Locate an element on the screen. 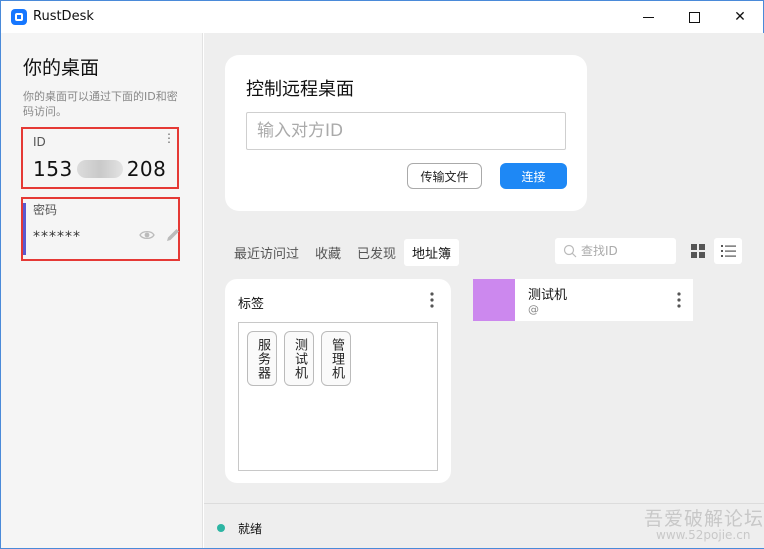  app-title: RustDesk is located at coordinates (63, 16).